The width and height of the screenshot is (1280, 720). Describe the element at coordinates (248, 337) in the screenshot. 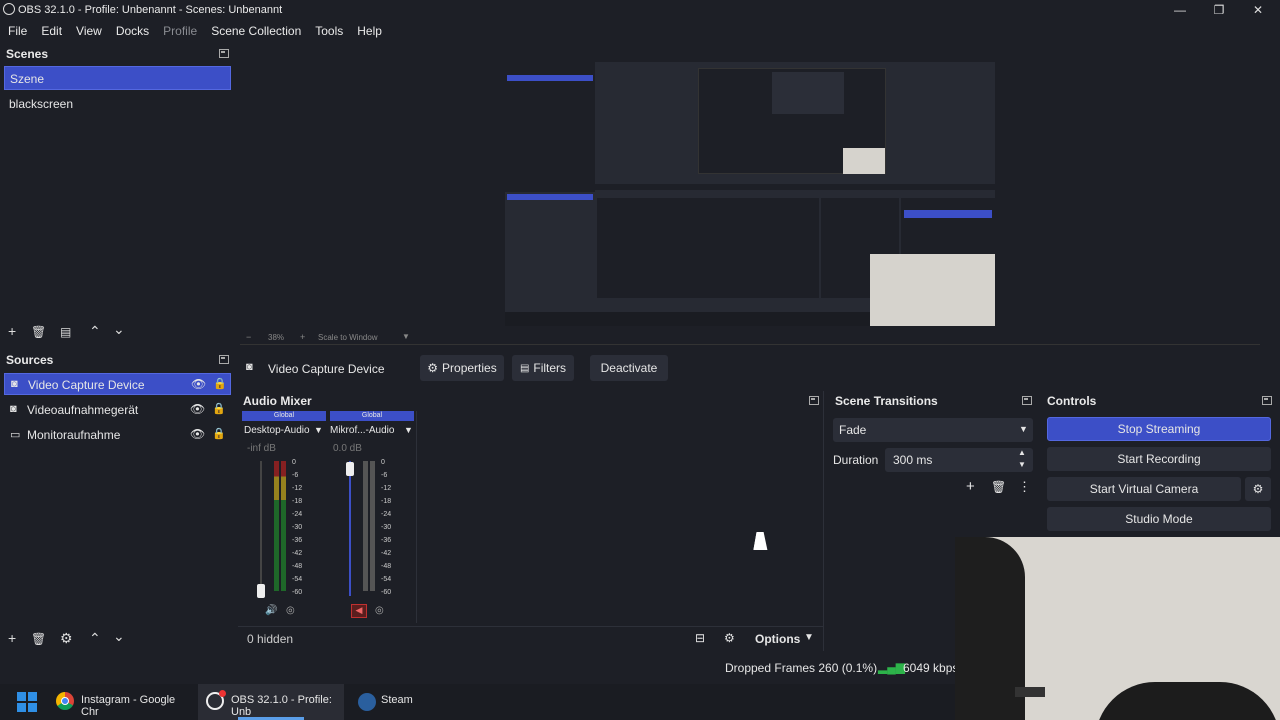

I see `zoom-out-icon: −` at that location.